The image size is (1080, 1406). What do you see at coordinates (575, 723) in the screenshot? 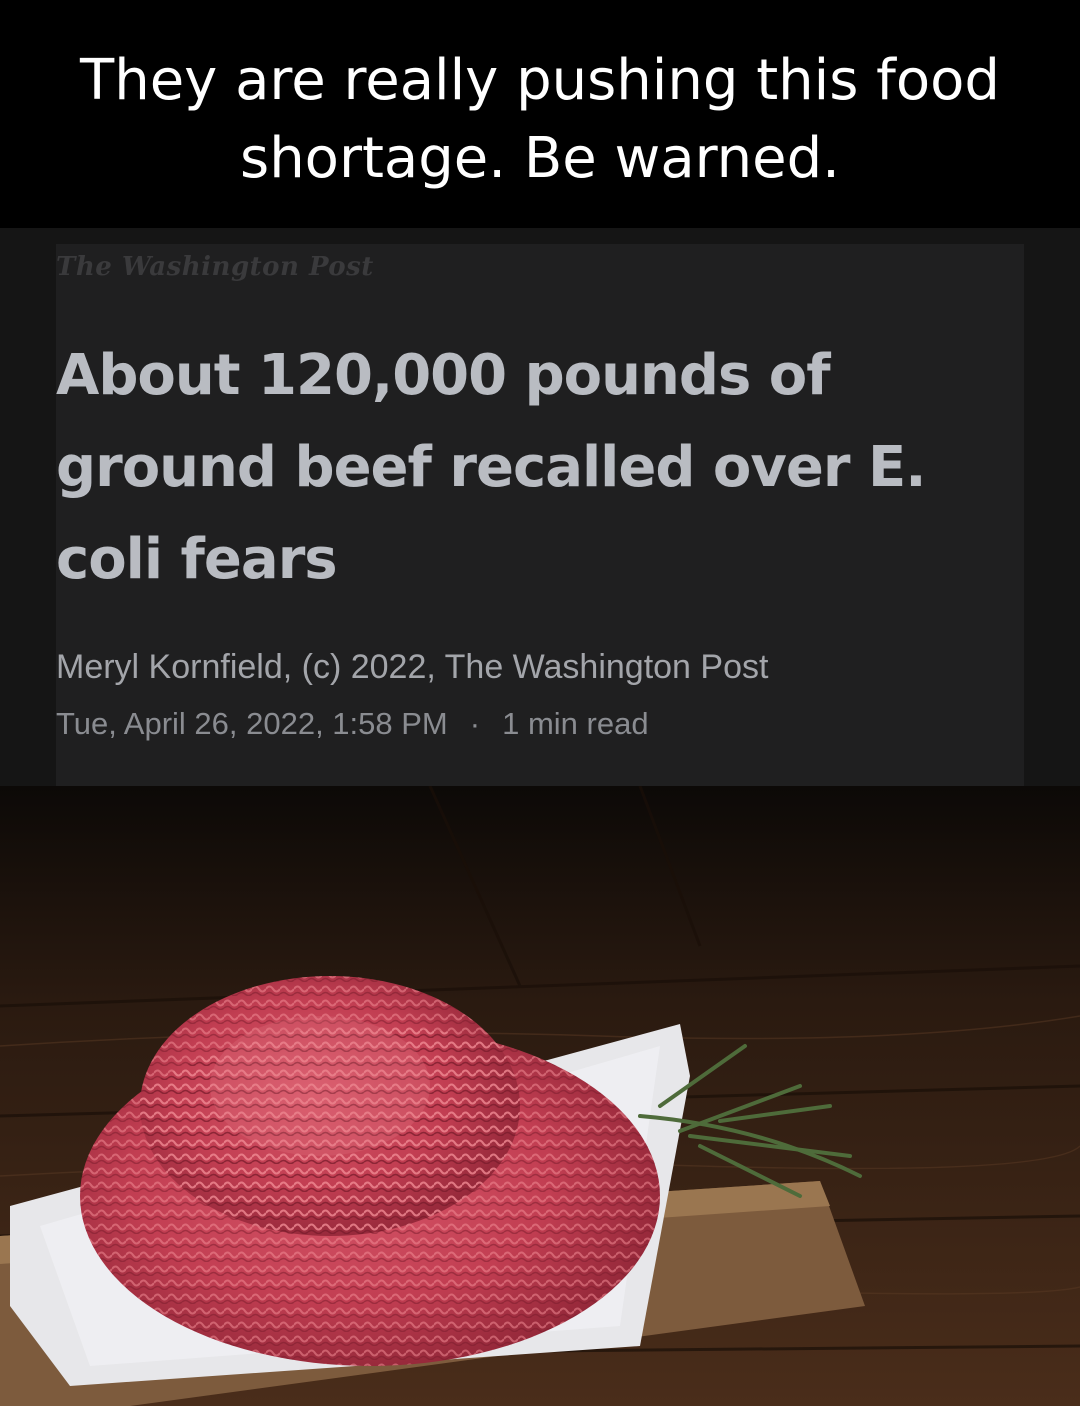
I see `read-time: 1 min read` at bounding box center [575, 723].